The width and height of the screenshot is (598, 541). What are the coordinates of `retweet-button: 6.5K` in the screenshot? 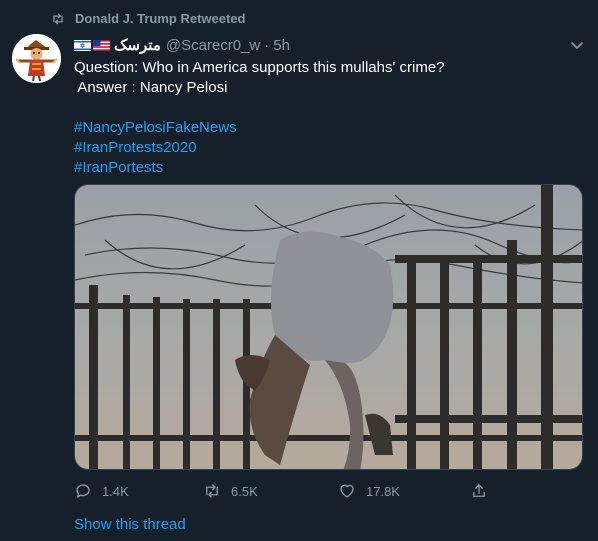 It's located at (270, 491).